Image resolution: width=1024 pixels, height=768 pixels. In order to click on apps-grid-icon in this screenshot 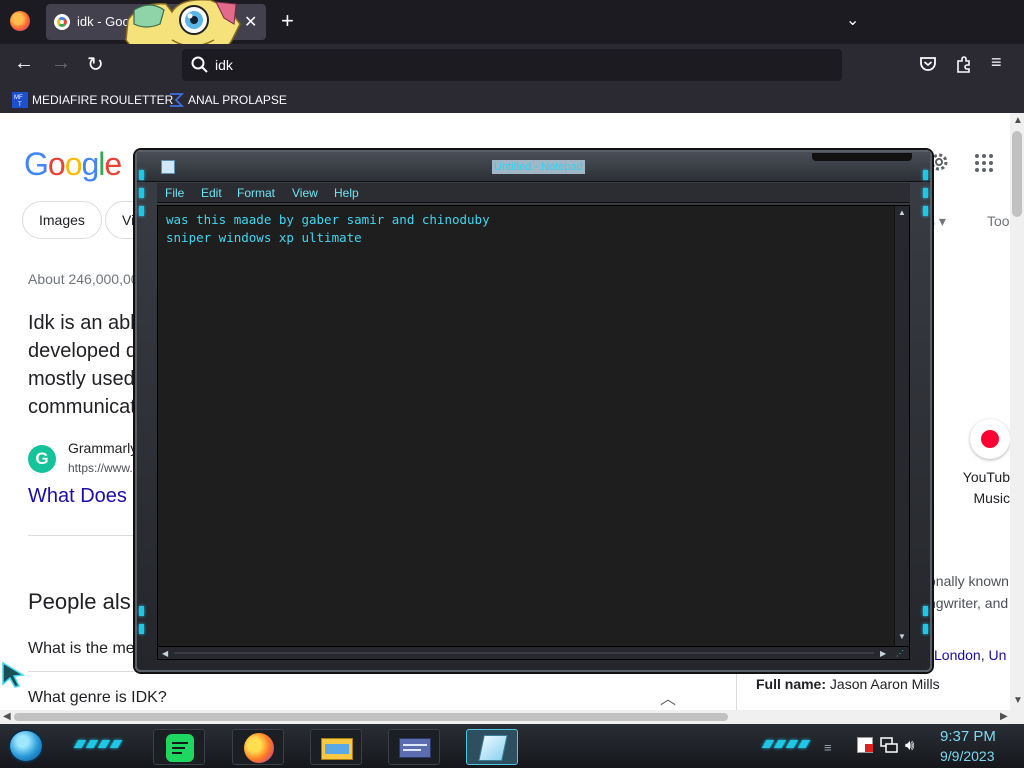, I will do `click(984, 163)`.